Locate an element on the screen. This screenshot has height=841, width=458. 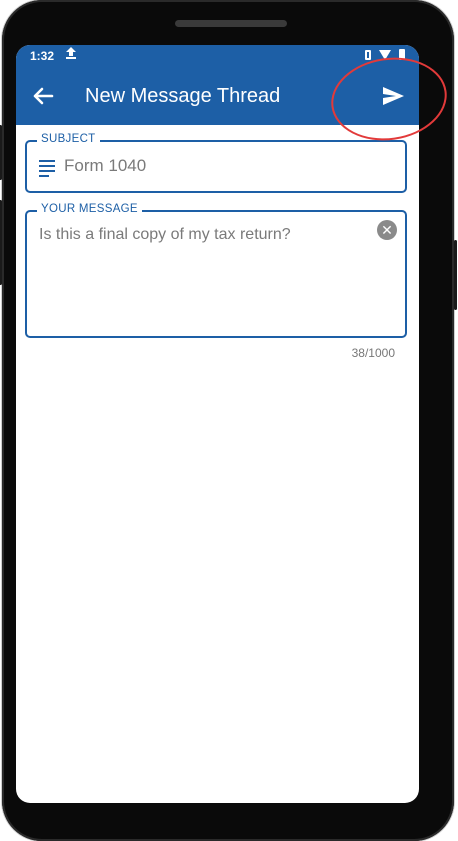
message-input: Is this a final copy of my tax return? is located at coordinates (204, 276).